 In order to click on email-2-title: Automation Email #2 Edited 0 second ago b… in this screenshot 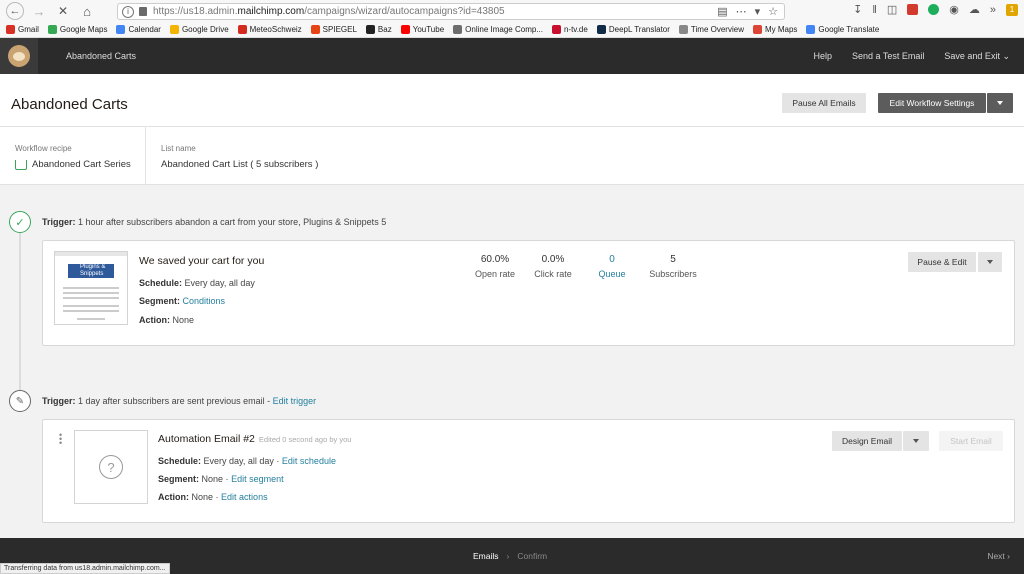, I will do `click(254, 439)`.